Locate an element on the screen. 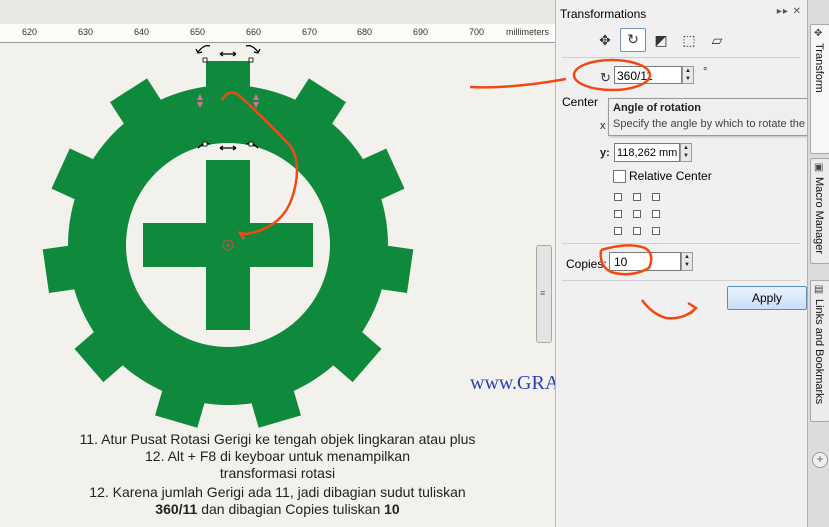 The height and width of the screenshot is (527, 829). rotate-icon: ↻ is located at coordinates (633, 39).